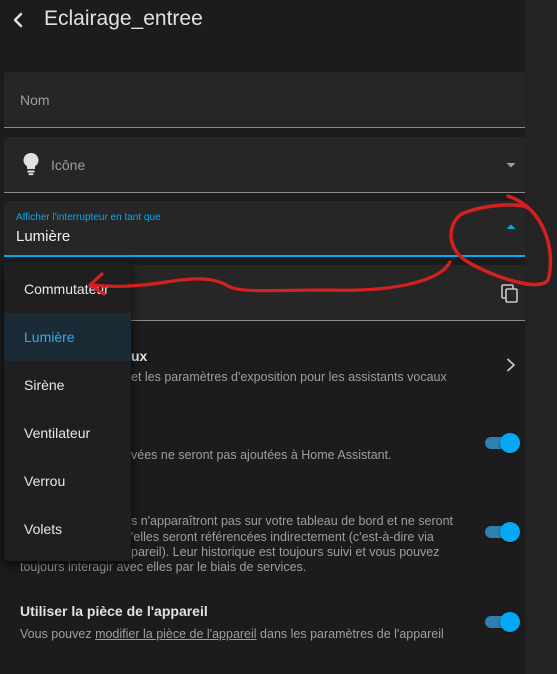 This screenshot has width=557, height=674. Describe the element at coordinates (510, 294) in the screenshot. I see `content-copy-icon` at that location.